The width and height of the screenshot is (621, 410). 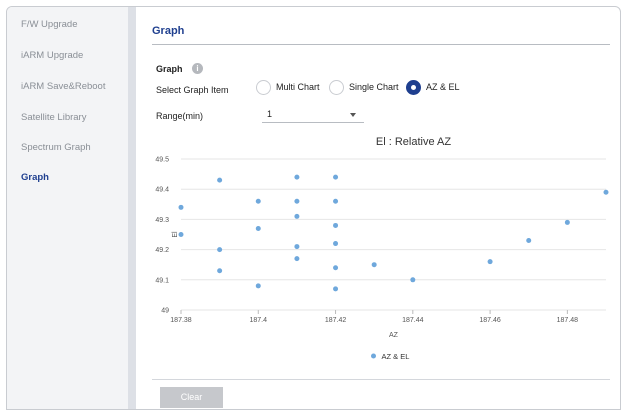 I want to click on x-axis-label: AZ, so click(x=394, y=335).